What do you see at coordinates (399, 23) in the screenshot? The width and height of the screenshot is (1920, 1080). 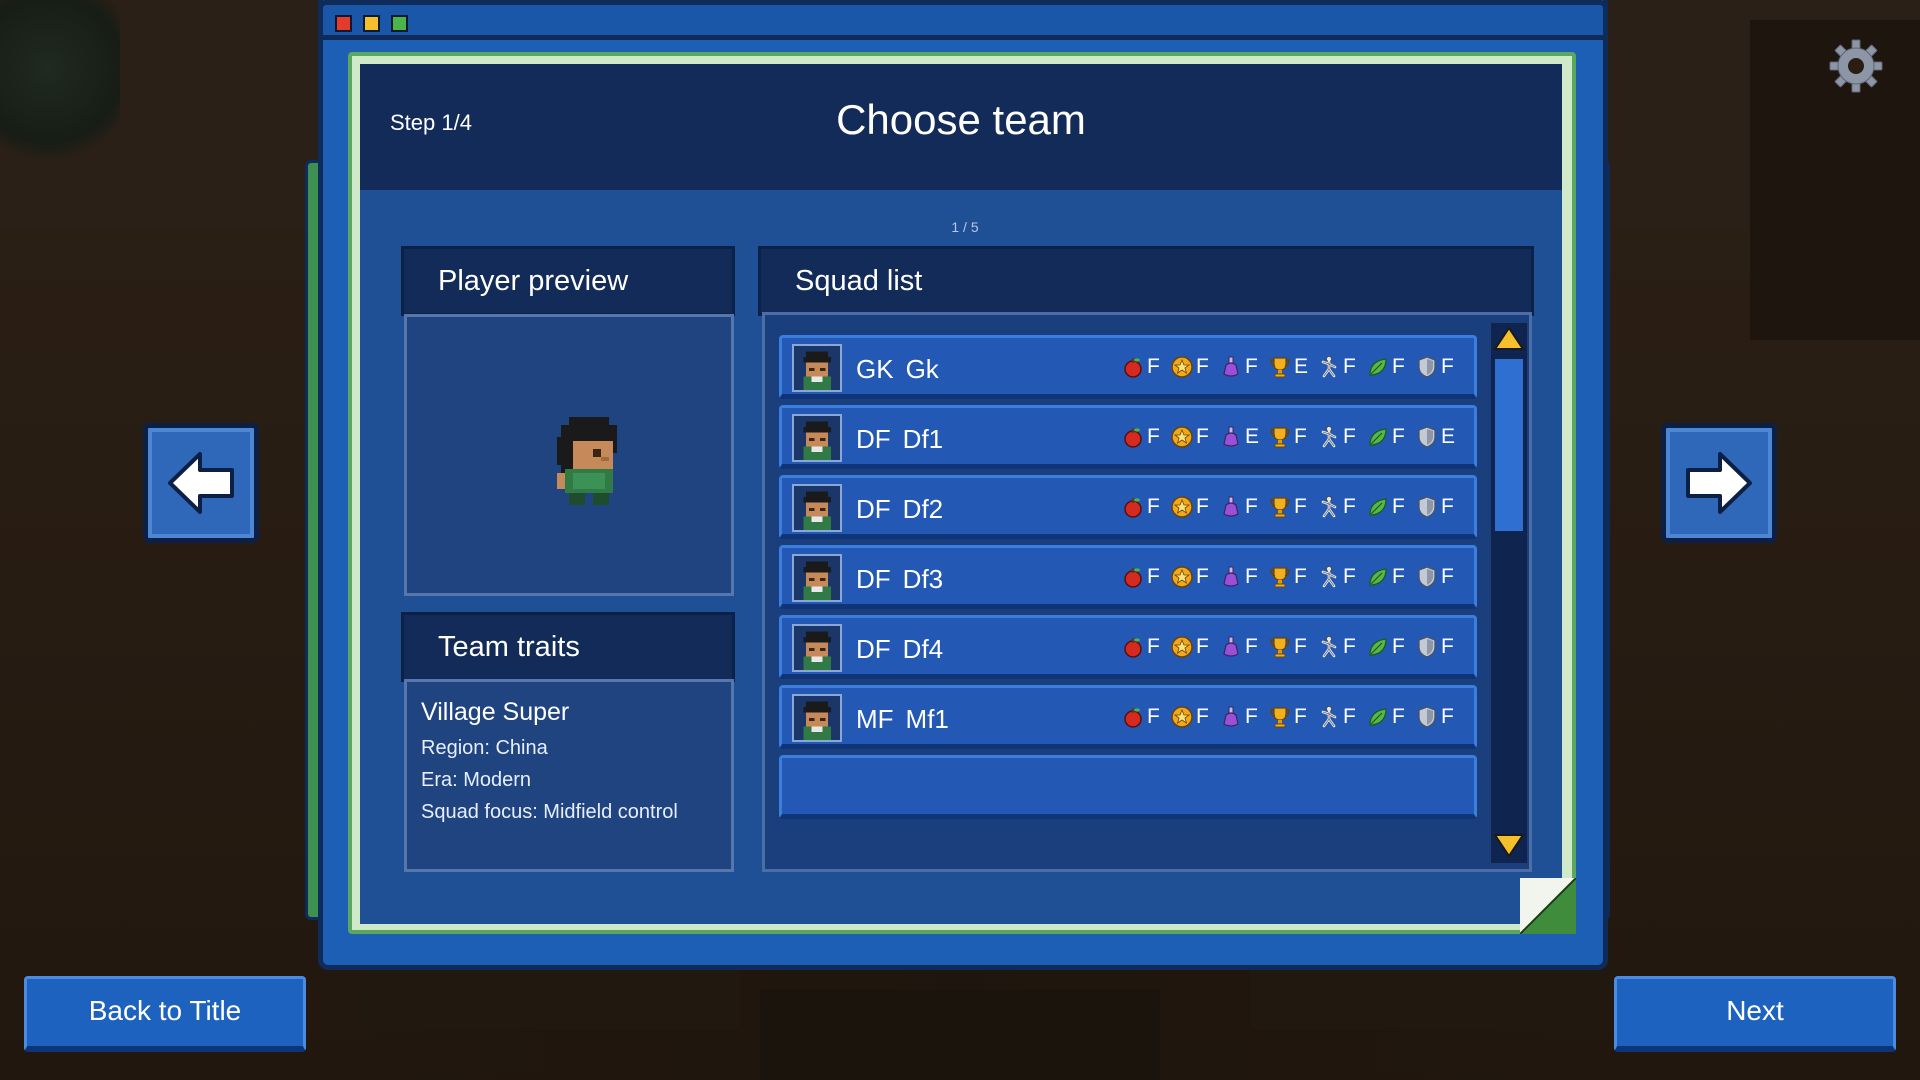 I see `maximize-window-button` at bounding box center [399, 23].